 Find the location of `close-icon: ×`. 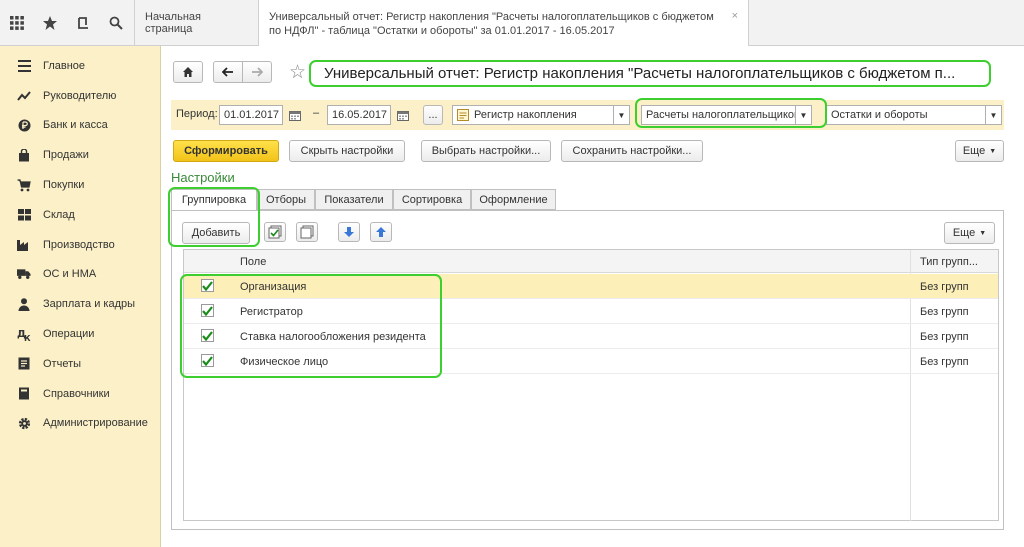

close-icon: × is located at coordinates (735, 16).